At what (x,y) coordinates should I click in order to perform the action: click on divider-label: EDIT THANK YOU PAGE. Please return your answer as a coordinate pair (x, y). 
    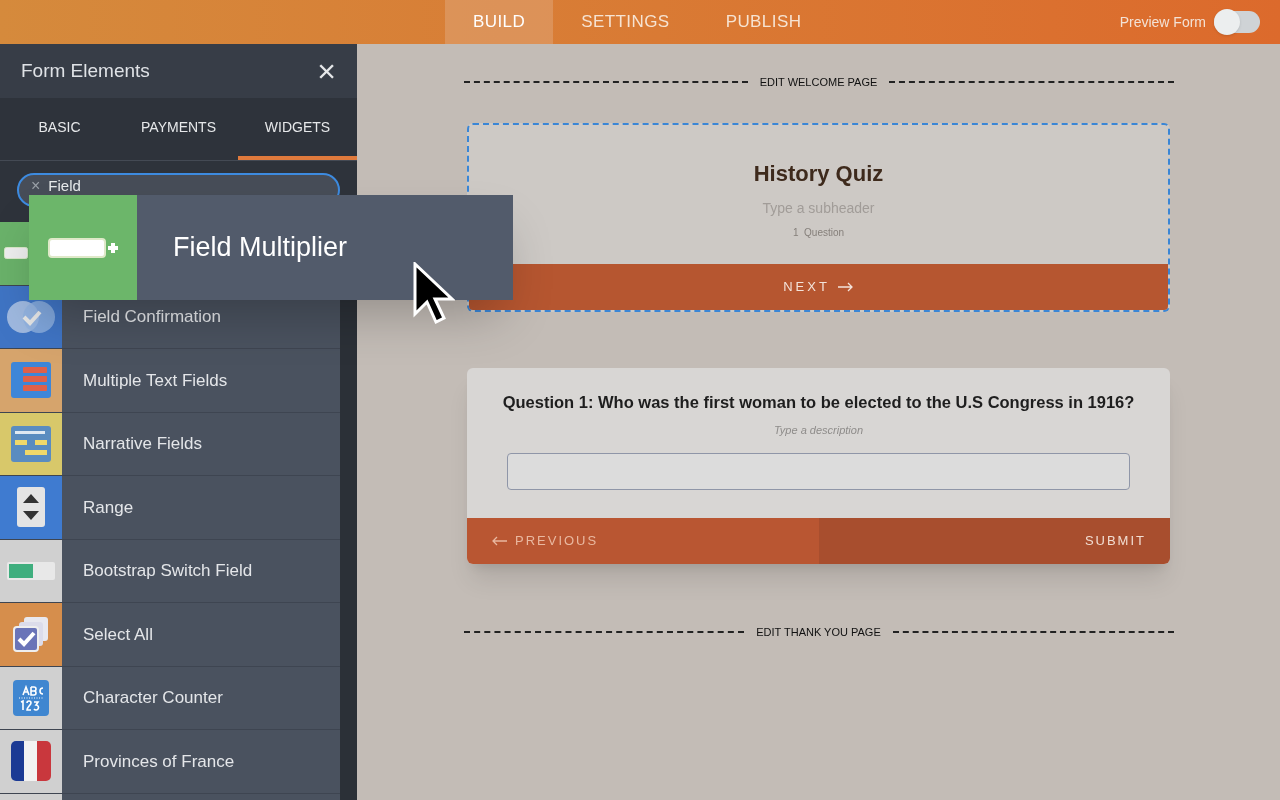
    Looking at the image, I should click on (818, 632).